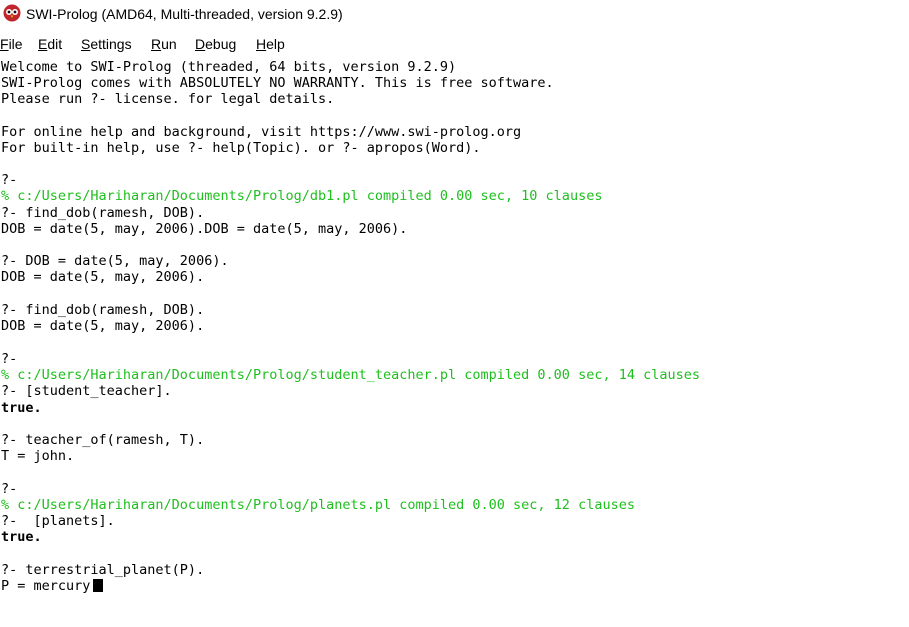 The width and height of the screenshot is (909, 627). Describe the element at coordinates (454, 46) in the screenshot. I see `menu-bar: File Edit Settings Run Debug Help` at that location.